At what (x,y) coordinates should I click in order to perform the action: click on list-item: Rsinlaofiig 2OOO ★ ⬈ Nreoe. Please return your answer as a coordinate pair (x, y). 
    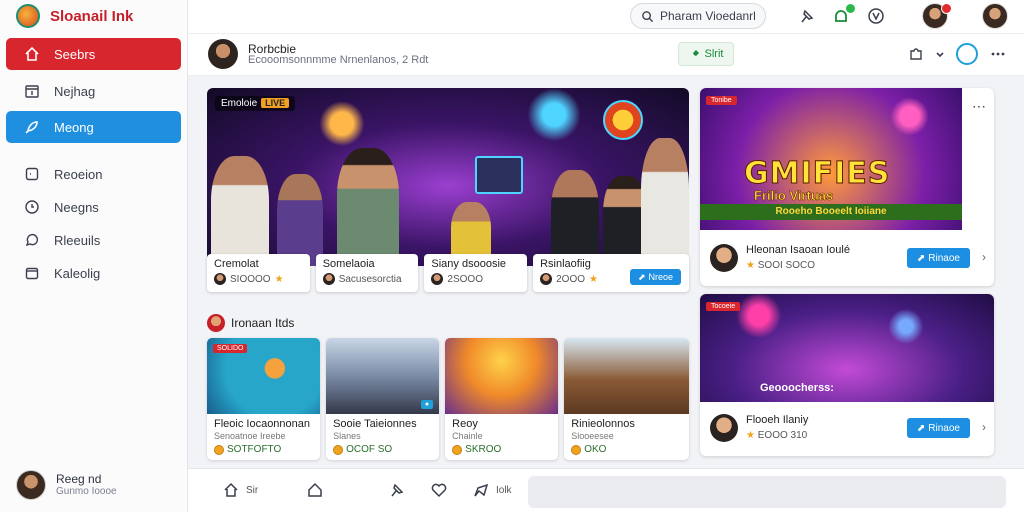
    Looking at the image, I should click on (611, 273).